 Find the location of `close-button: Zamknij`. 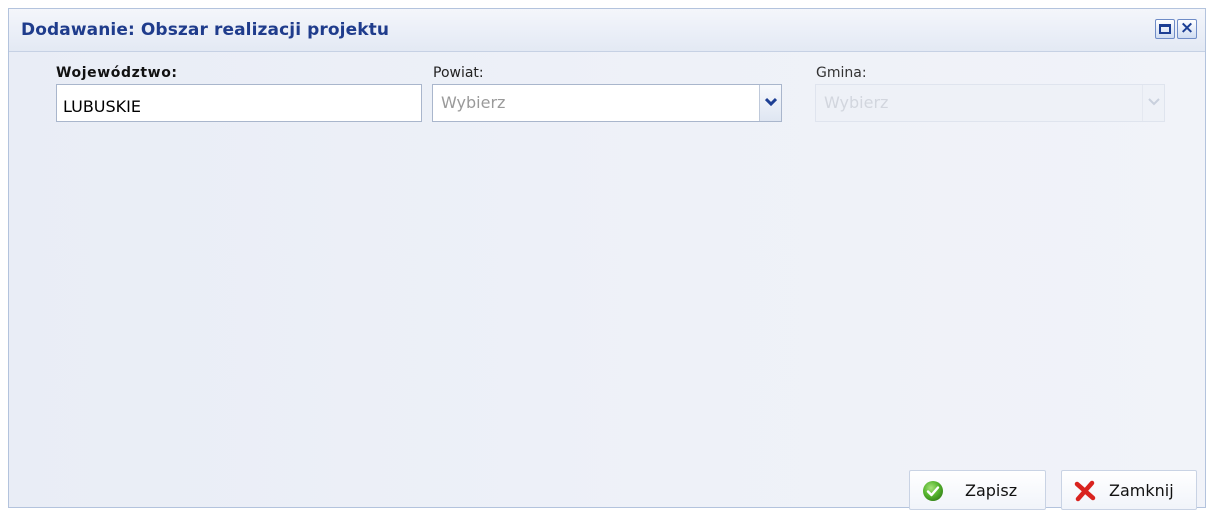

close-button: Zamknij is located at coordinates (1129, 490).